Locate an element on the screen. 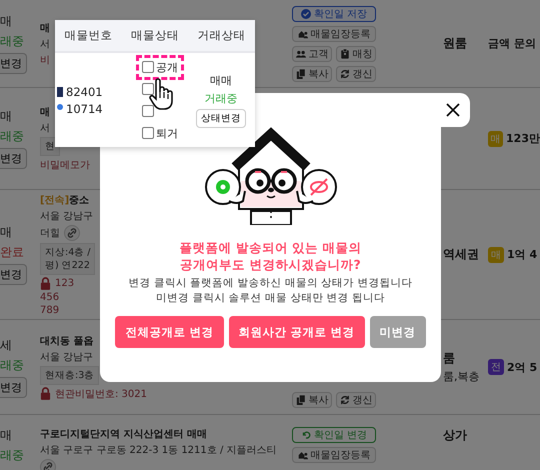 This screenshot has height=470, width=540. room-type: 원룸 is located at coordinates (455, 43).